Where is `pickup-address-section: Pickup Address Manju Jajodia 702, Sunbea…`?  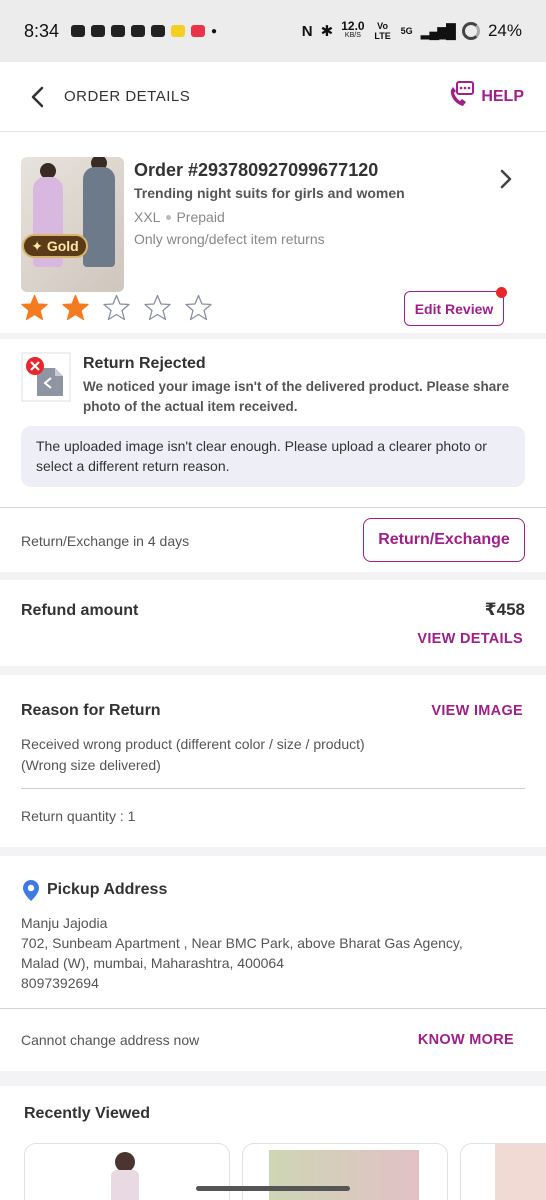
pickup-address-section: Pickup Address Manju Jajodia 702, Sunbea… is located at coordinates (273, 932).